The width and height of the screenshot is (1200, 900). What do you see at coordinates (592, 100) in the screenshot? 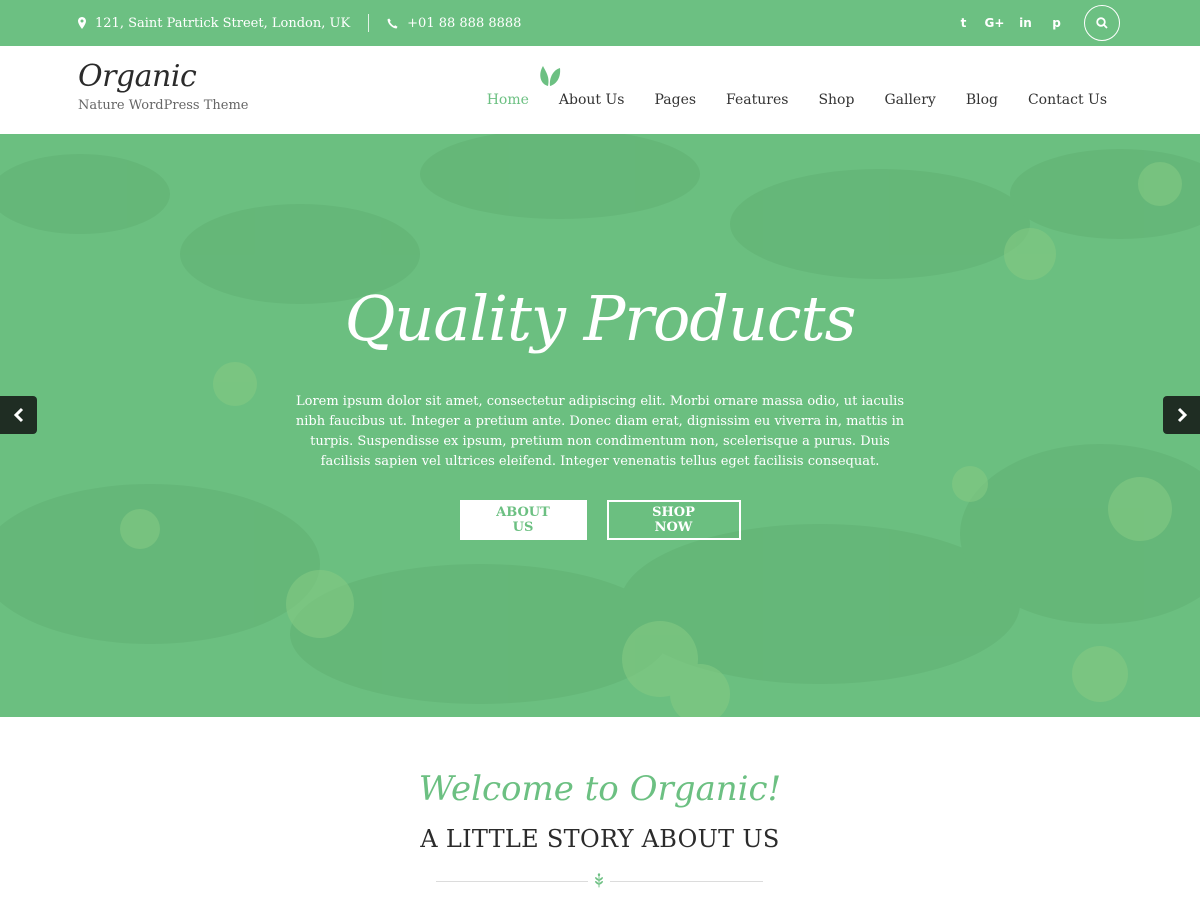
I see `nav-about-us: About Us` at bounding box center [592, 100].